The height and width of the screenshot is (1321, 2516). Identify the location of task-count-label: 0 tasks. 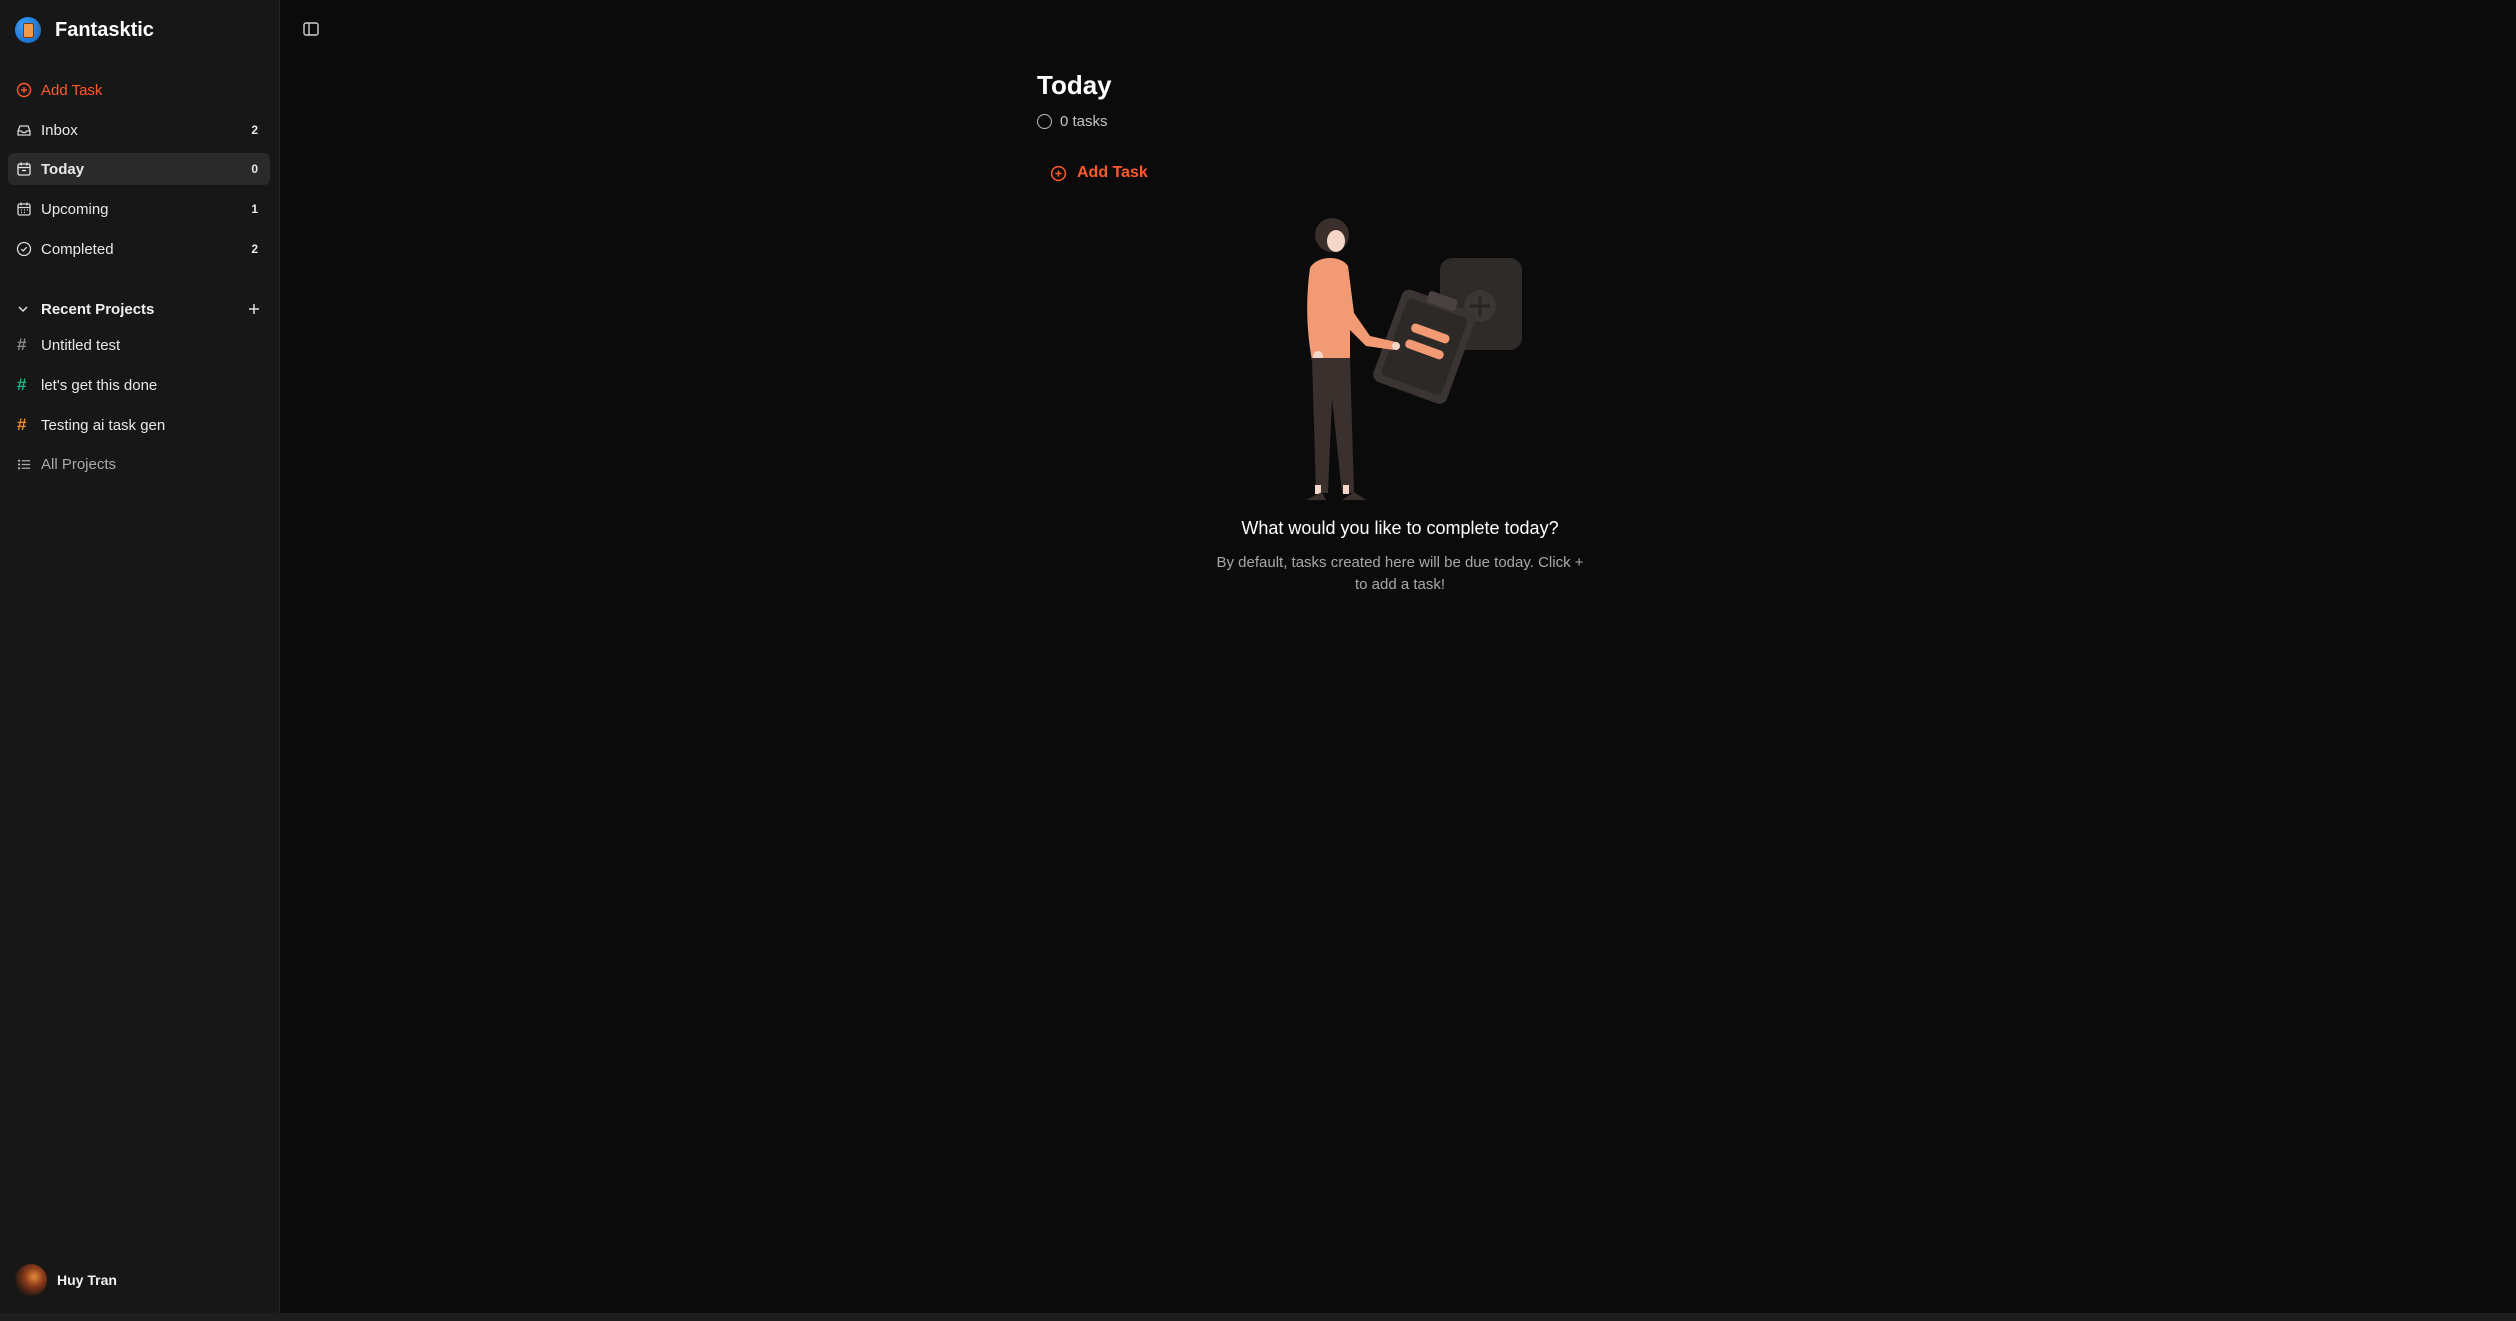
(1084, 121).